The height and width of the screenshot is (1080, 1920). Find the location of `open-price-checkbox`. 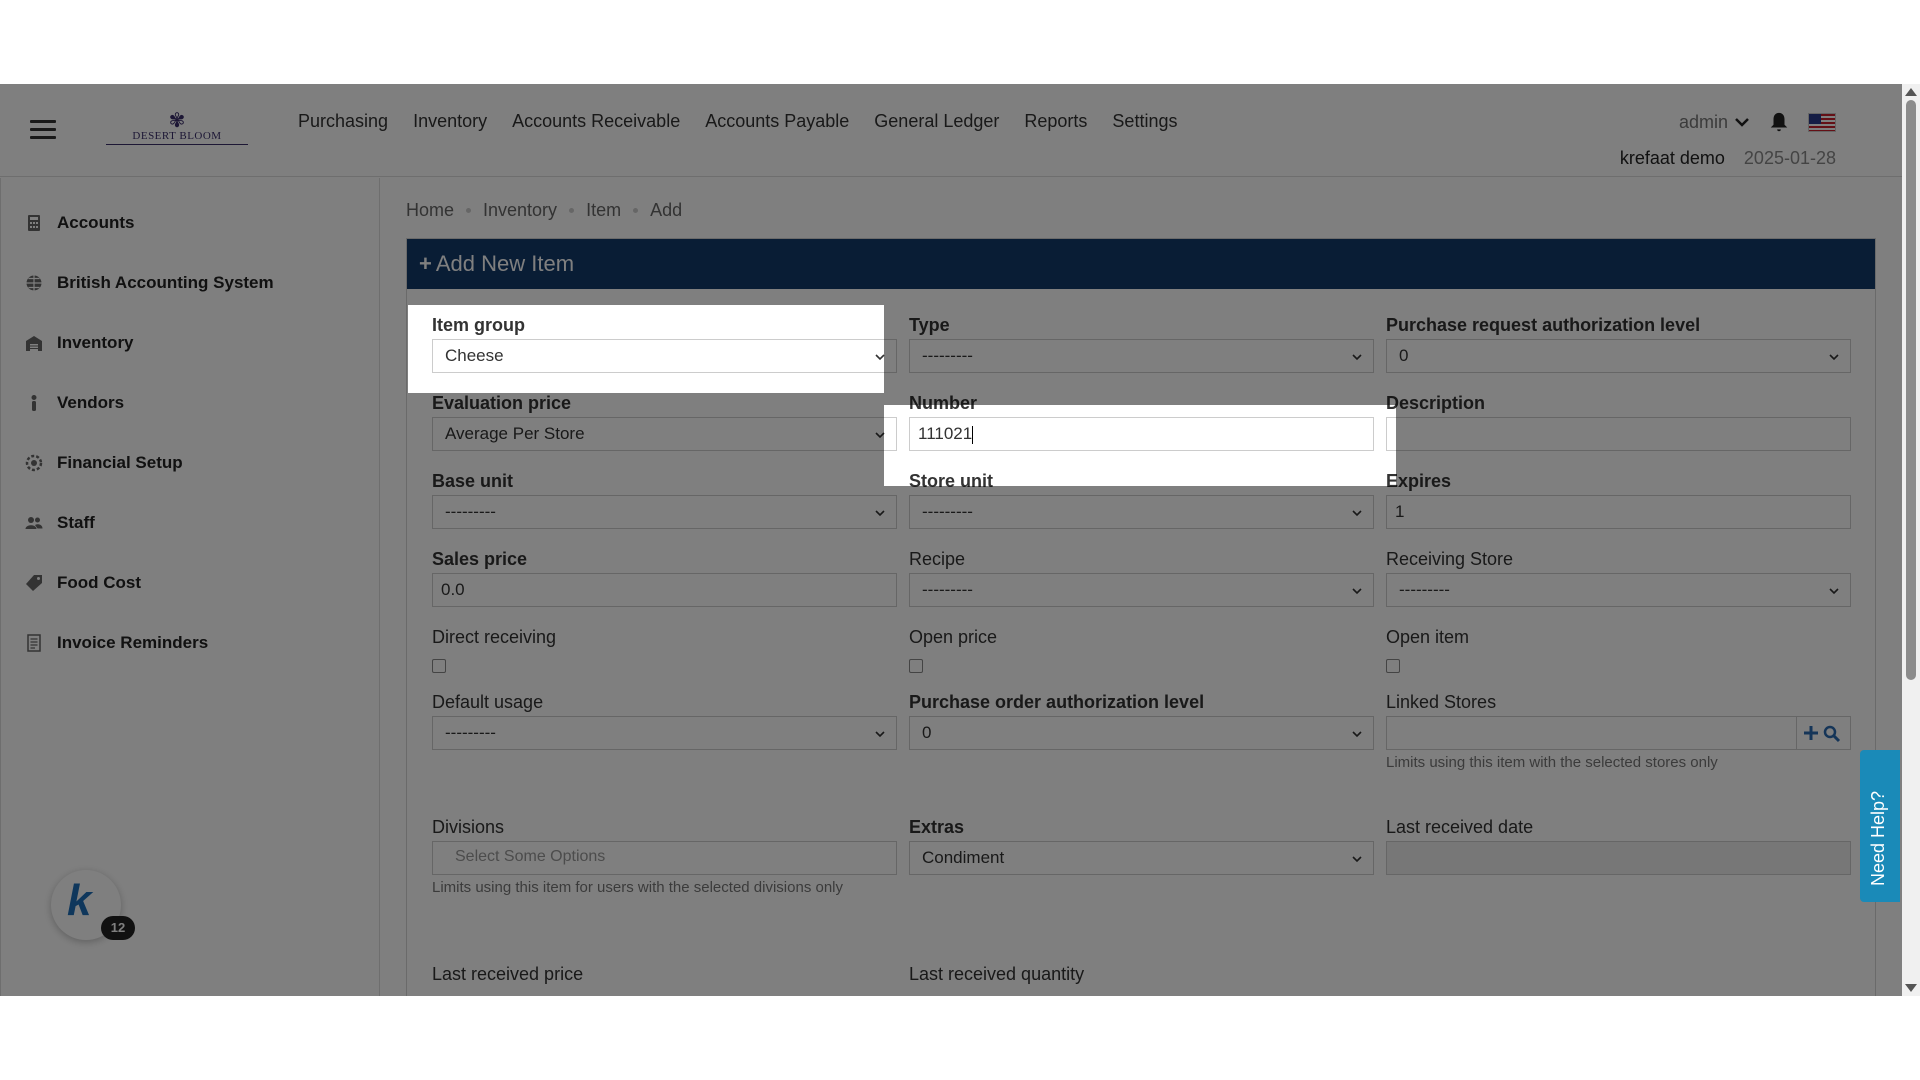

open-price-checkbox is located at coordinates (916, 666).